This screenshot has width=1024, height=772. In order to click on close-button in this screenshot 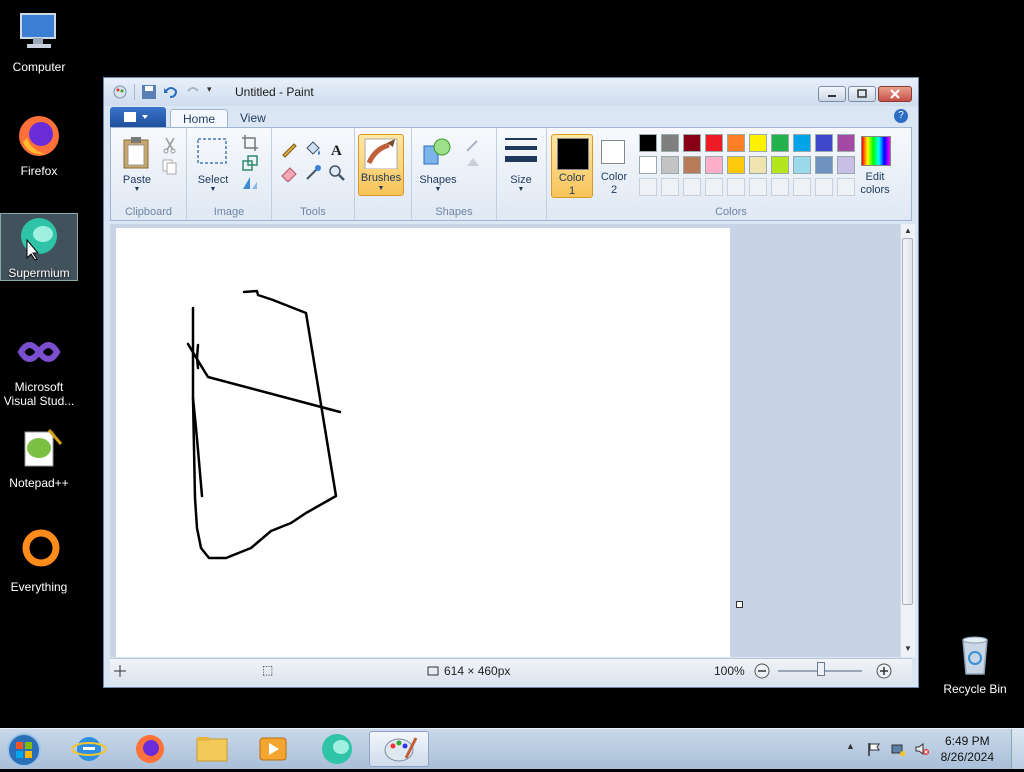, I will do `click(895, 94)`.